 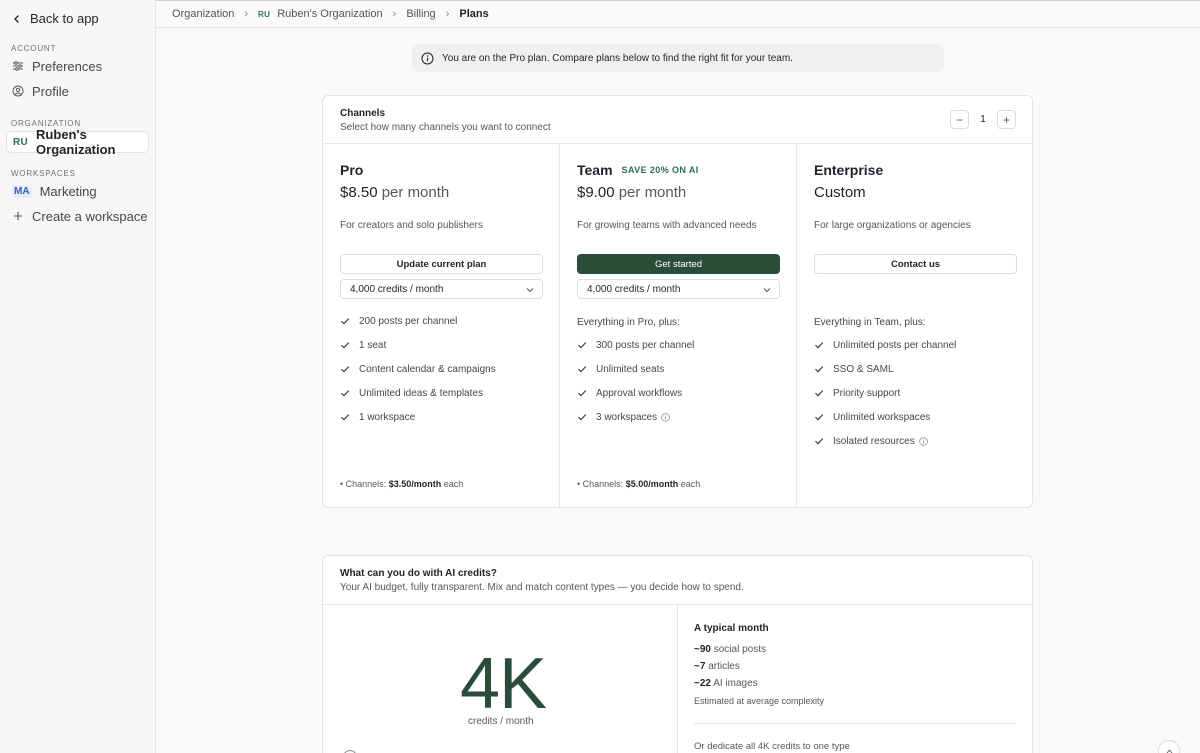 What do you see at coordinates (678, 264) in the screenshot?
I see `get-started-button: Get started` at bounding box center [678, 264].